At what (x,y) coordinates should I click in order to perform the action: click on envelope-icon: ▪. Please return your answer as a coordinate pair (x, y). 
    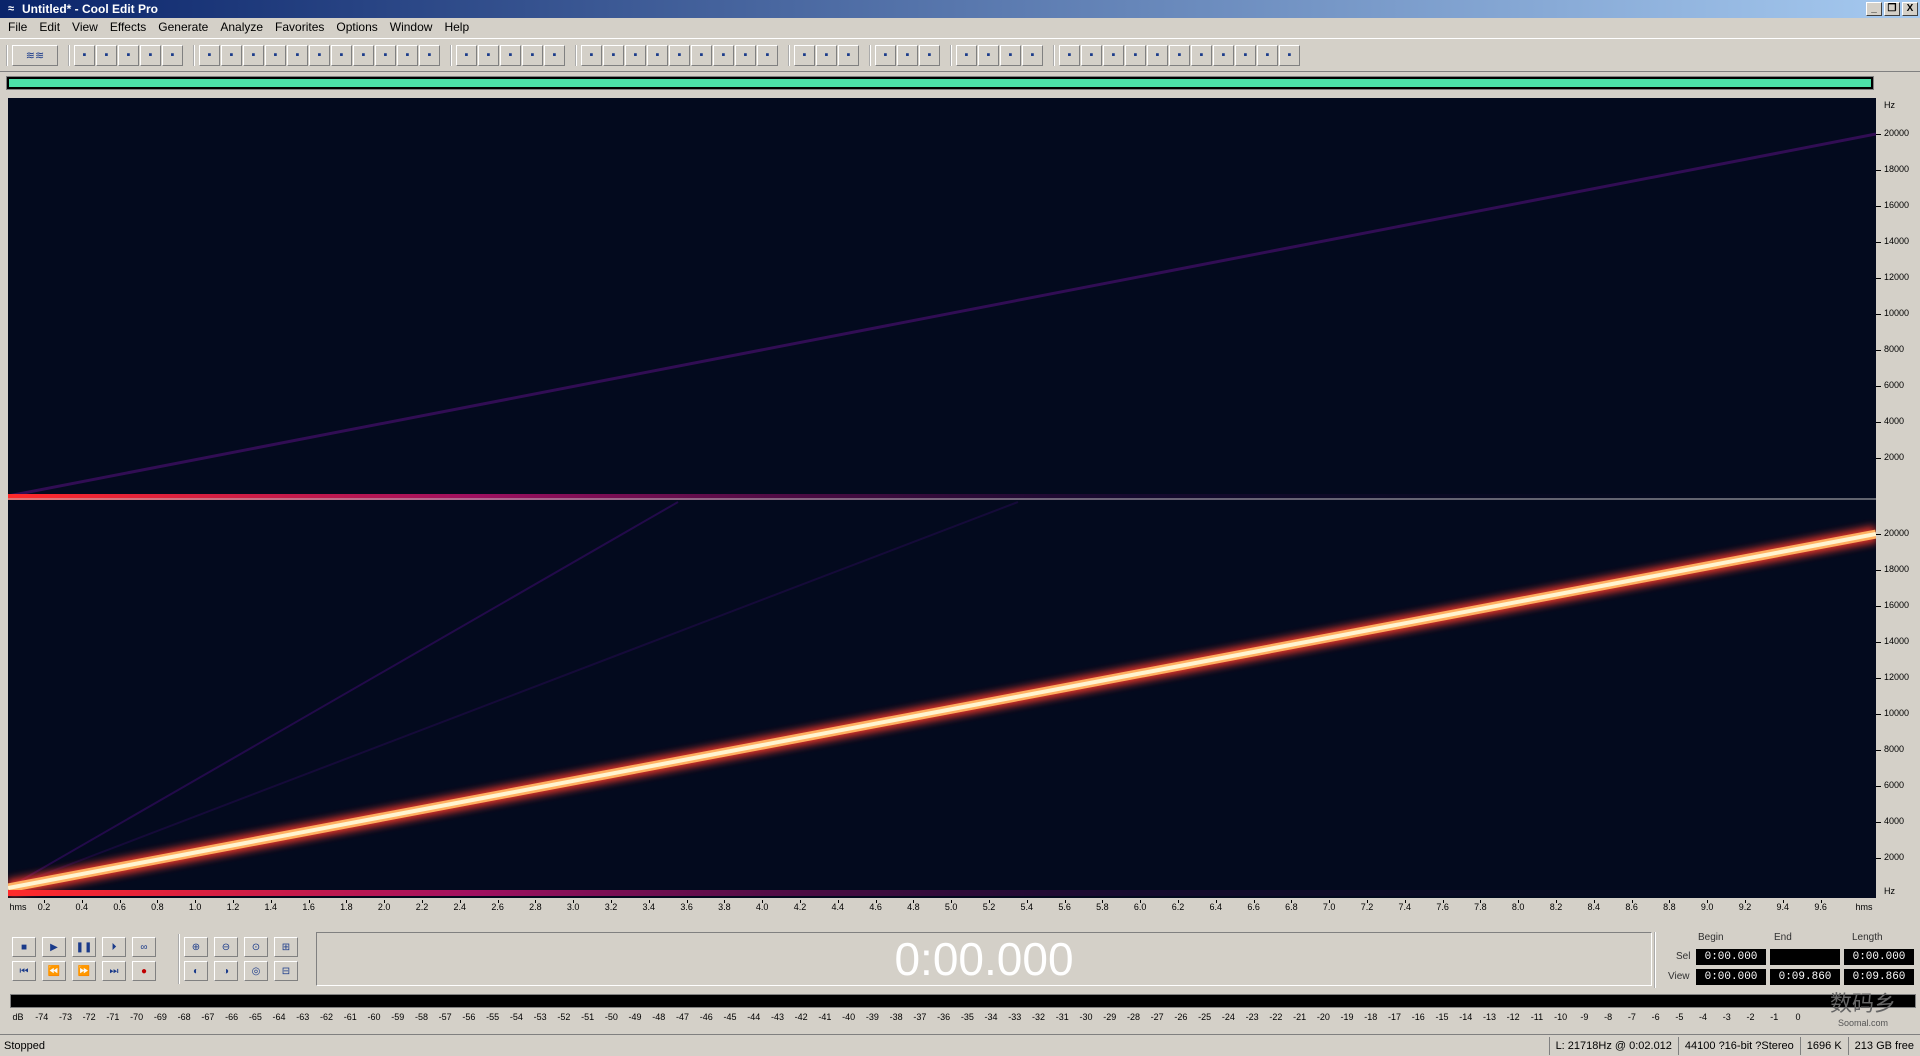
    Looking at the image, I should click on (488, 55).